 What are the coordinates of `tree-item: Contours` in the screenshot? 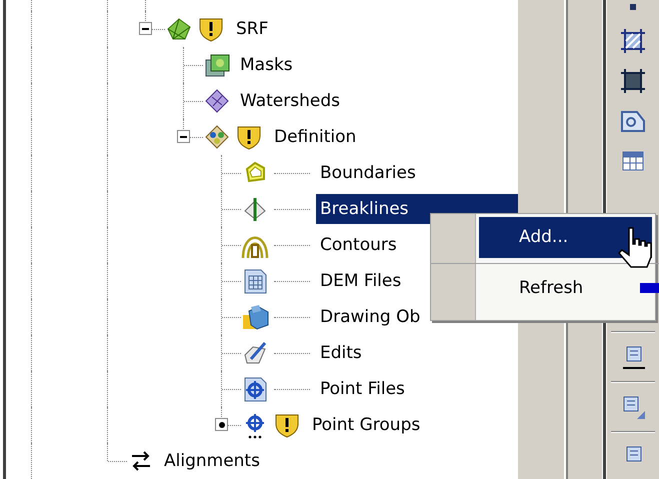 It's located at (358, 245).